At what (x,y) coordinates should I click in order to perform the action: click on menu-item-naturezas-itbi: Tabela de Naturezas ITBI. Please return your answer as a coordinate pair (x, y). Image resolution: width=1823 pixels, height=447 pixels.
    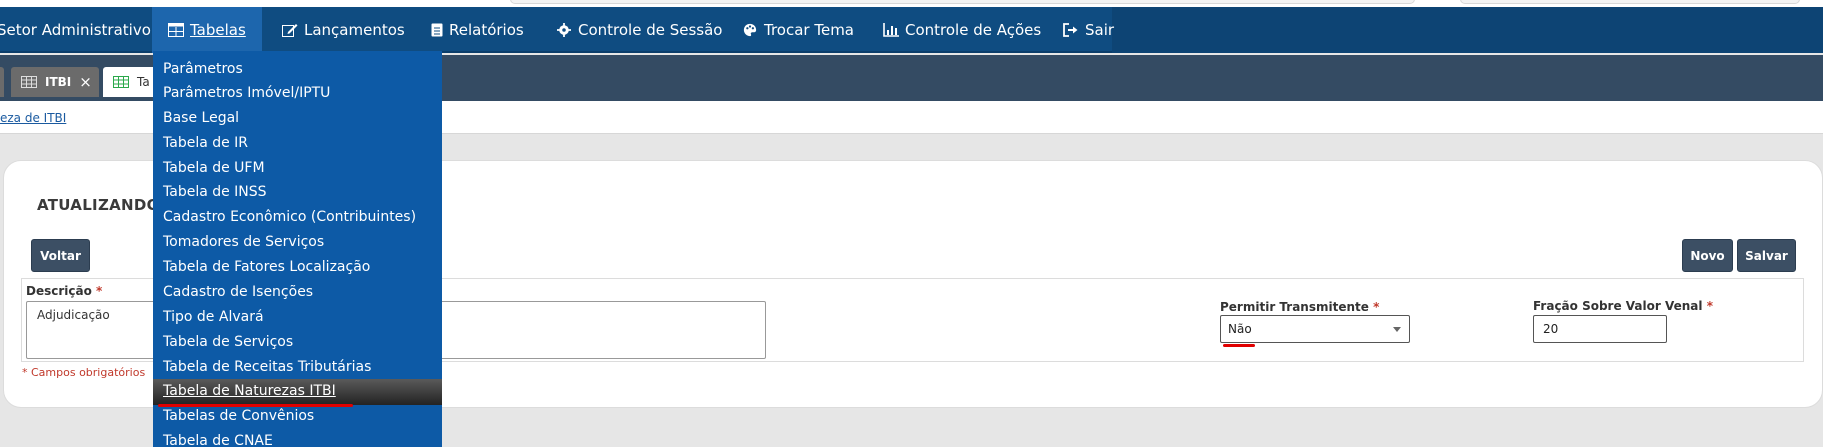
    Looking at the image, I should click on (249, 391).